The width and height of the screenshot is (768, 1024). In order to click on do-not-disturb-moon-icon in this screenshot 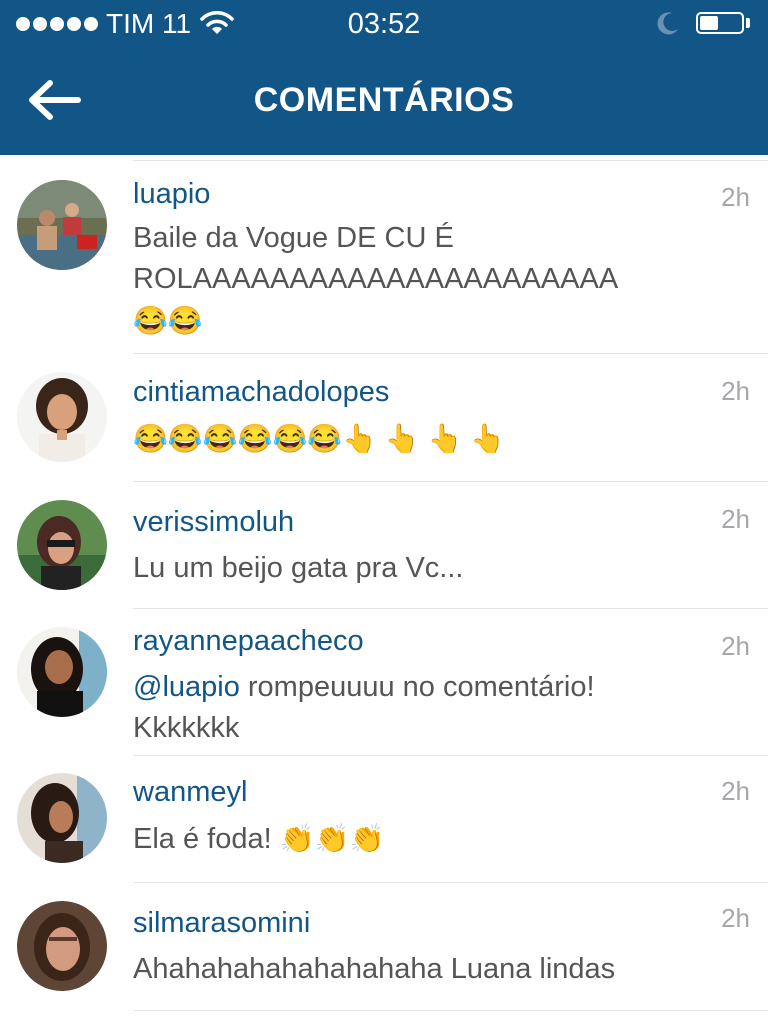, I will do `click(667, 23)`.